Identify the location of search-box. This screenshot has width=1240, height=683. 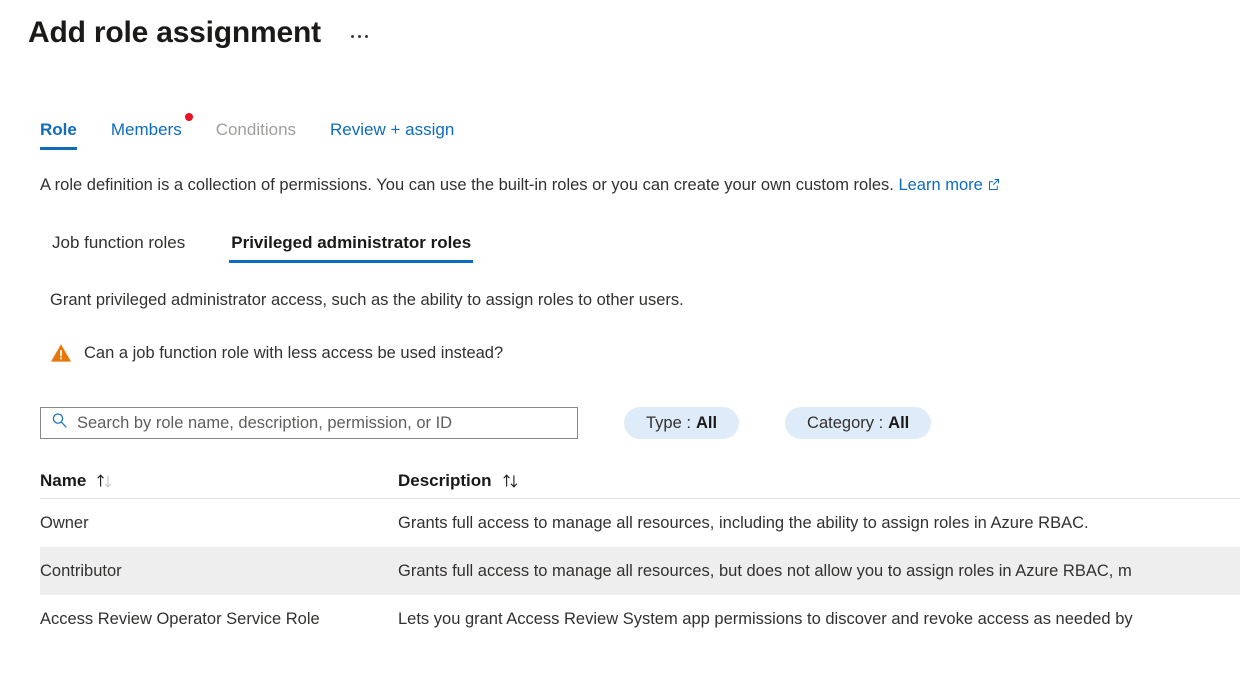
(309, 423).